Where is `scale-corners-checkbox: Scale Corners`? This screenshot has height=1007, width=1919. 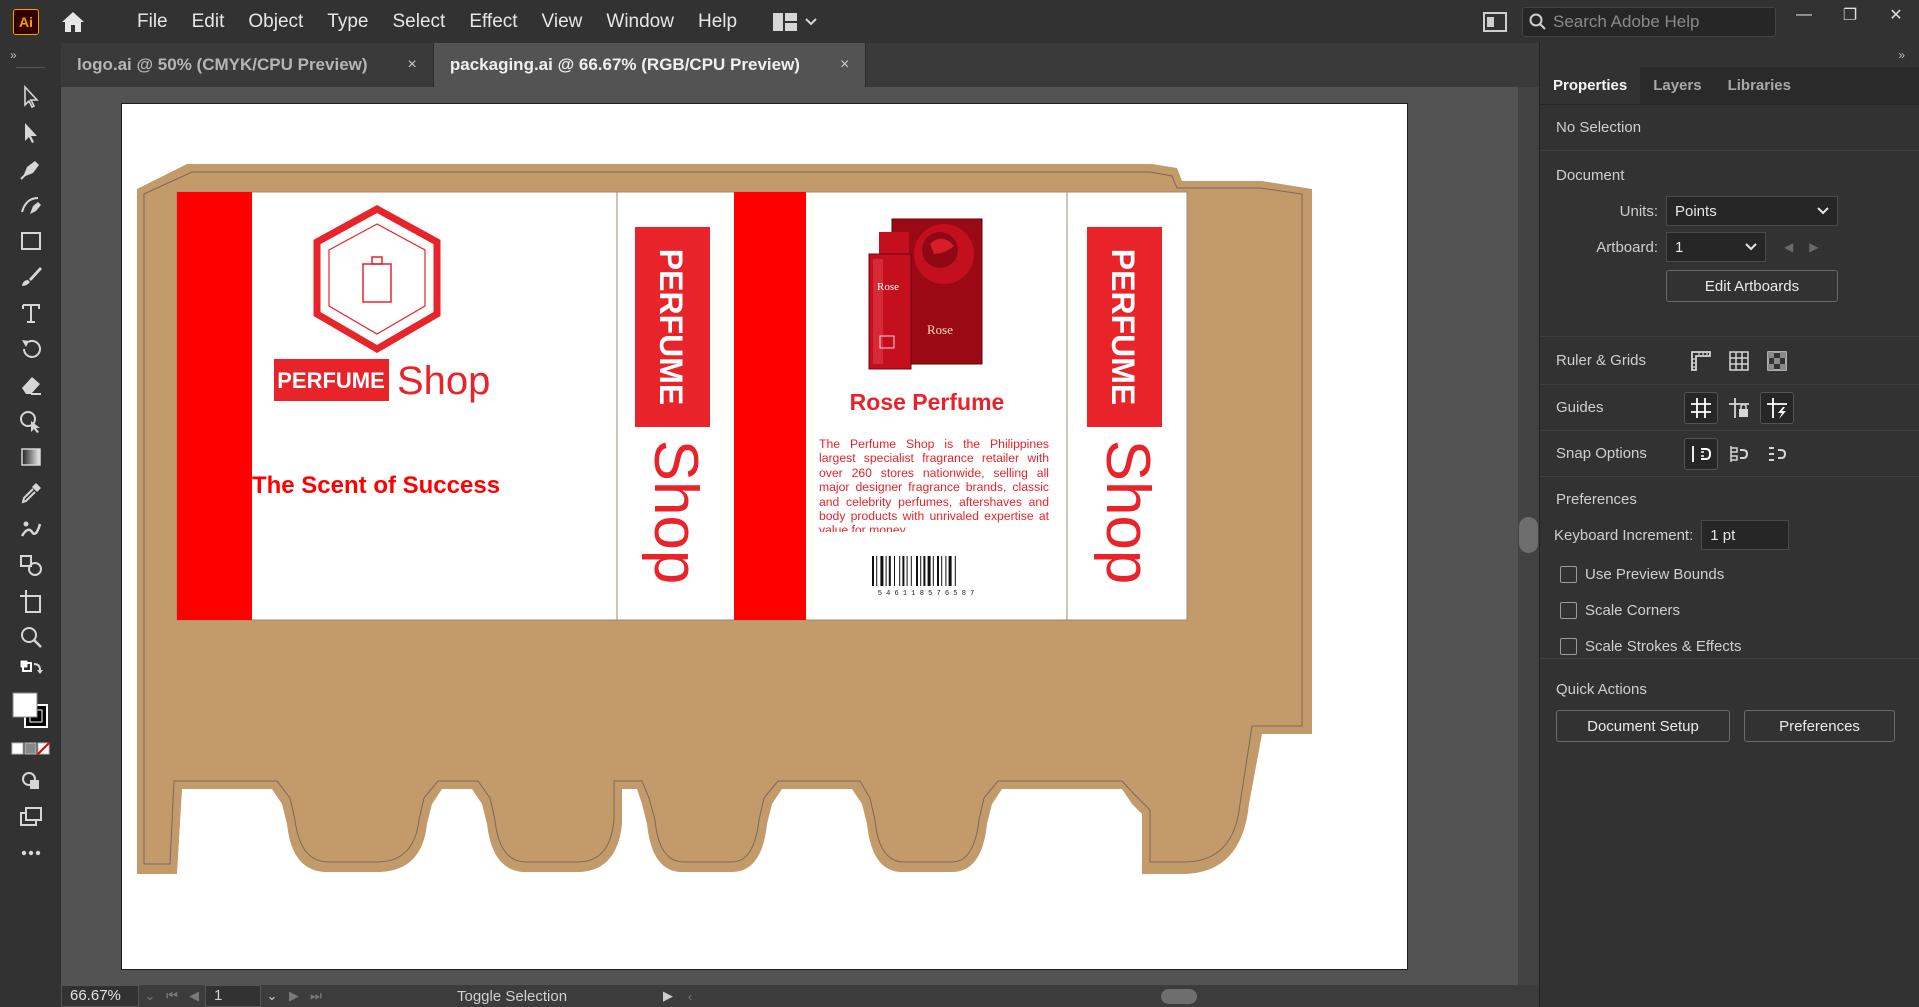 scale-corners-checkbox: Scale Corners is located at coordinates (1731, 610).